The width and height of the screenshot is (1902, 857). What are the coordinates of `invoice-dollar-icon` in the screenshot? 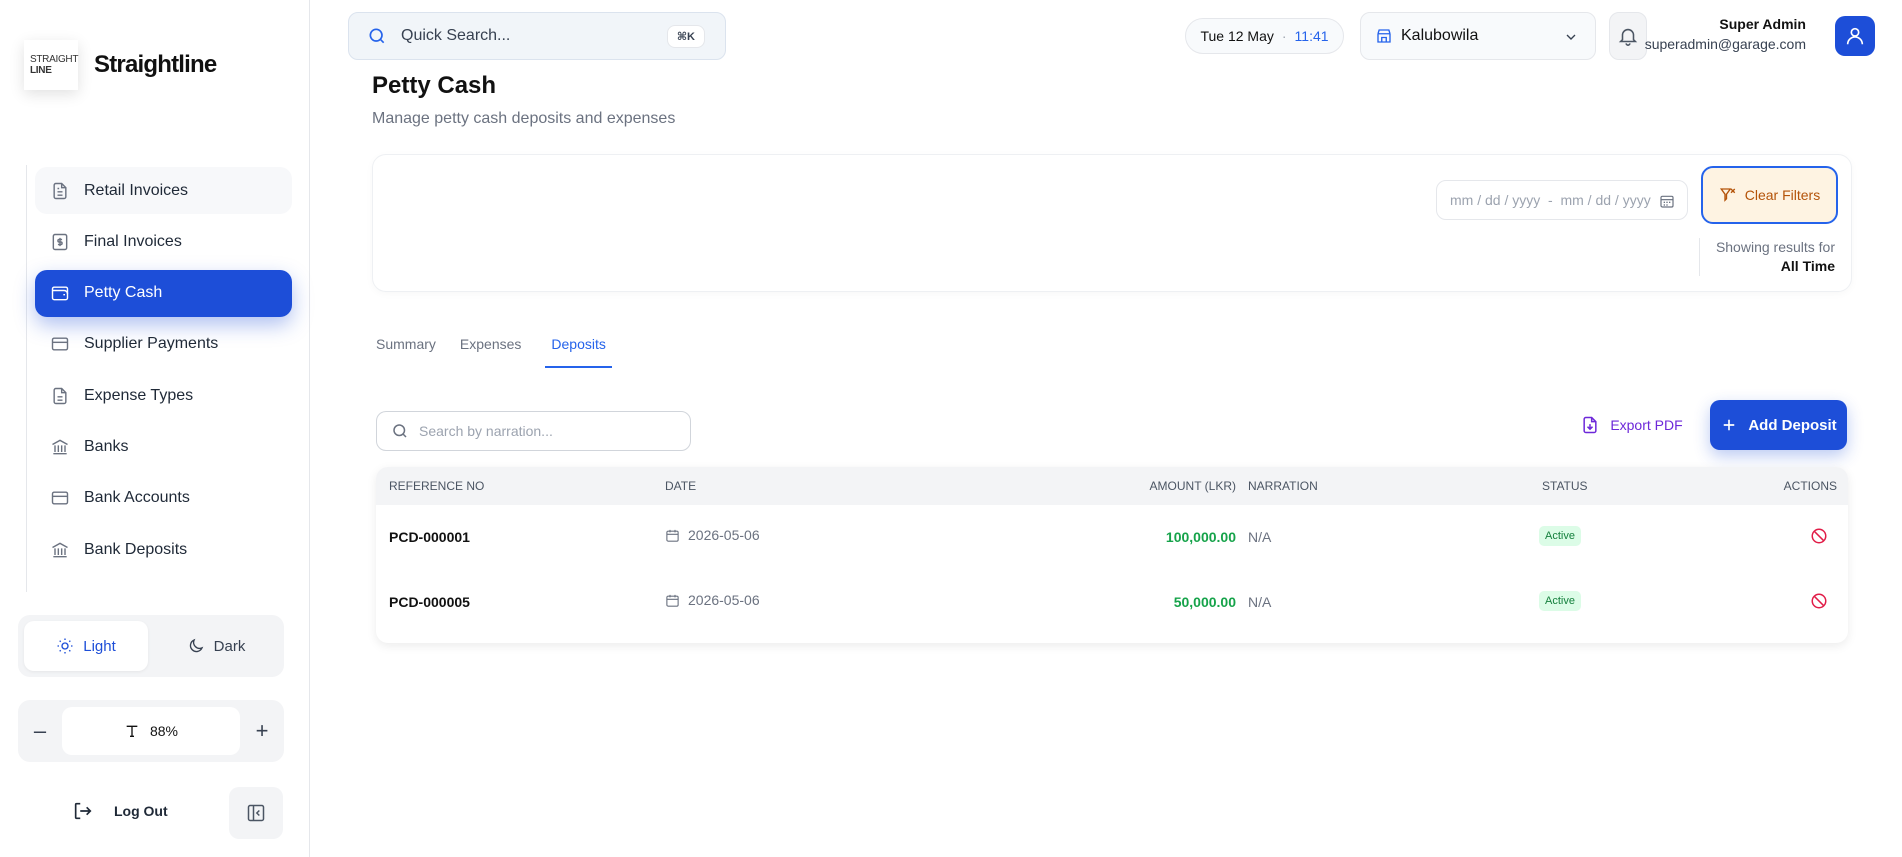 It's located at (60, 242).